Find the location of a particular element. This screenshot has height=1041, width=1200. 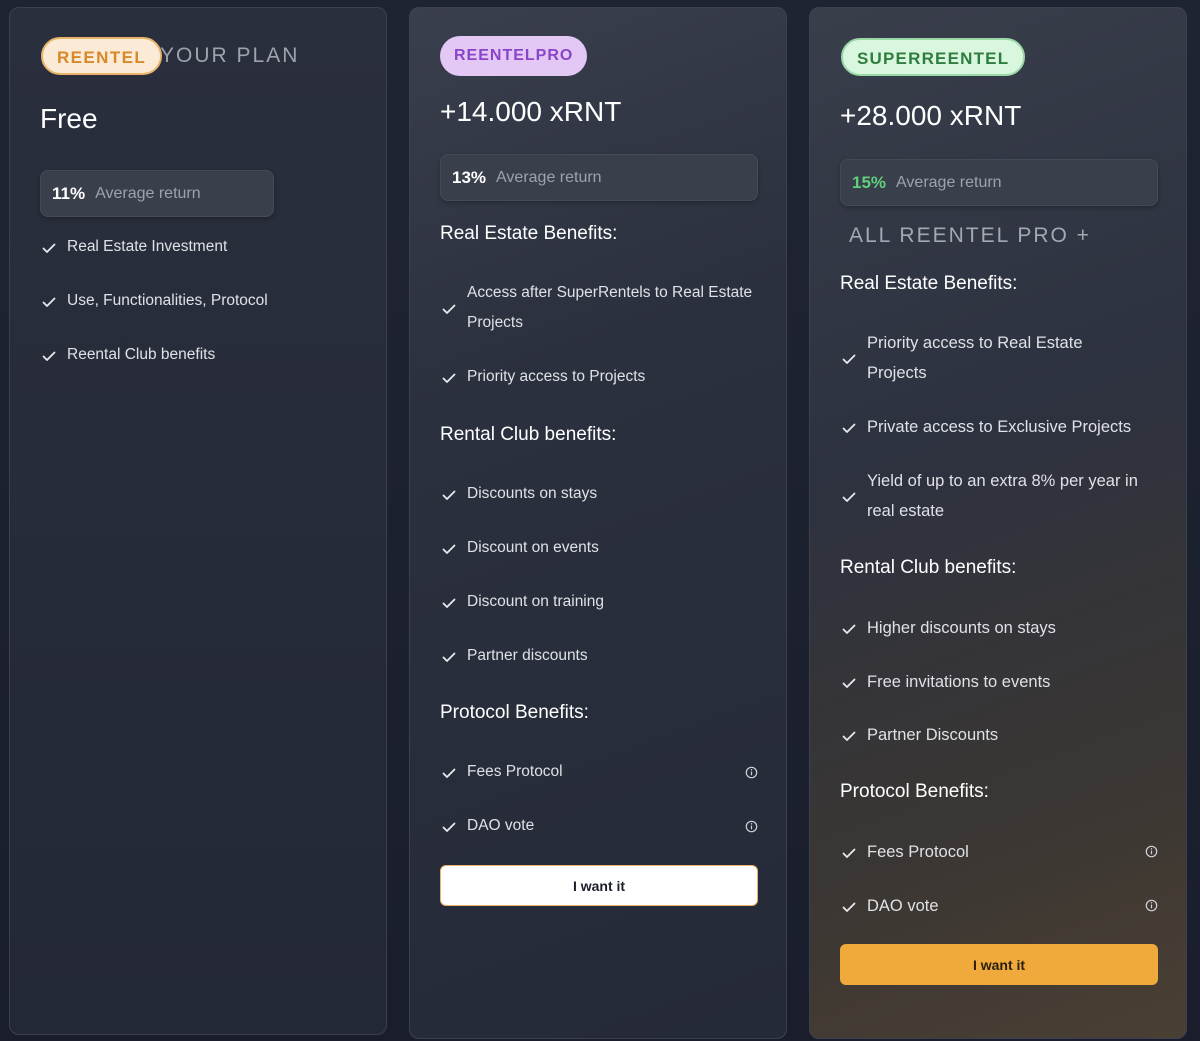

benefit-item: Real Estate Investment is located at coordinates (134, 247).